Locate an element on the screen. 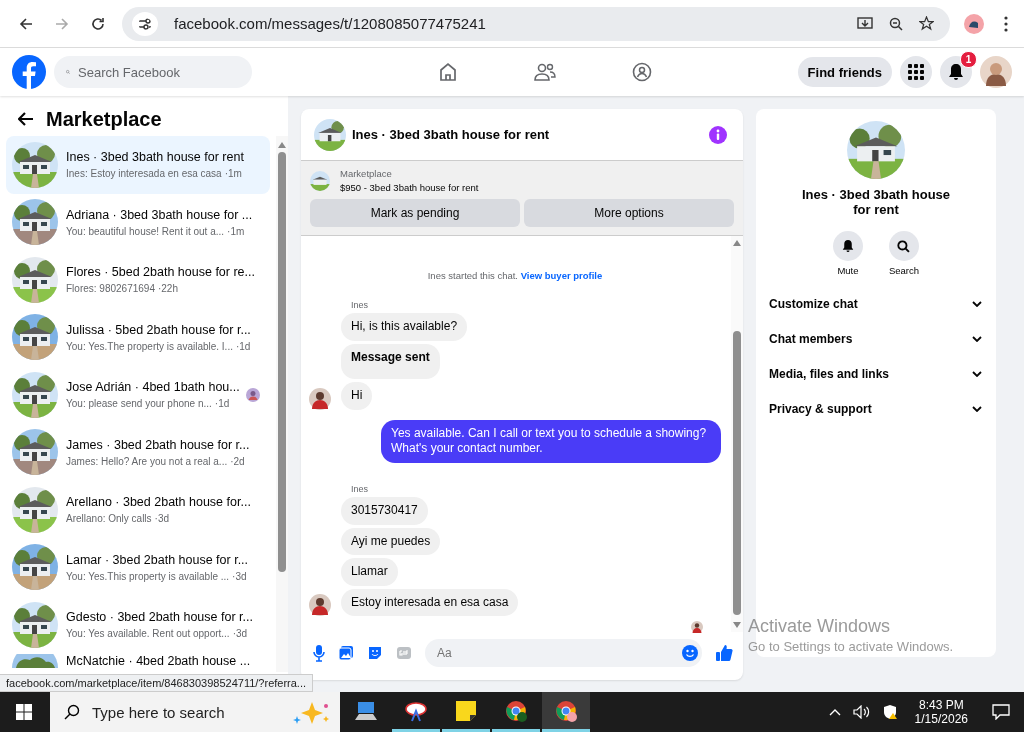 The width and height of the screenshot is (1024, 732). conversation-item: Gdesto · 3bed 2bath house for r... You: Yes available. Rent out opport... ·3d is located at coordinates (138, 625).